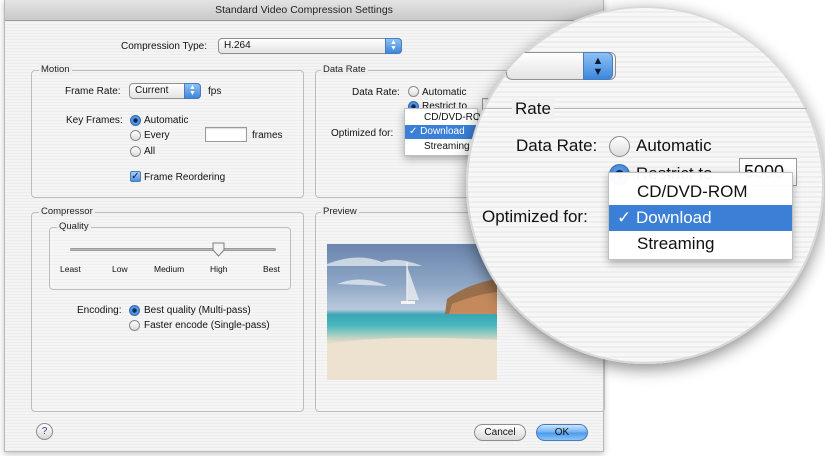 Image resolution: width=825 pixels, height=456 pixels. What do you see at coordinates (44, 431) in the screenshot?
I see `help-button: ?` at bounding box center [44, 431].